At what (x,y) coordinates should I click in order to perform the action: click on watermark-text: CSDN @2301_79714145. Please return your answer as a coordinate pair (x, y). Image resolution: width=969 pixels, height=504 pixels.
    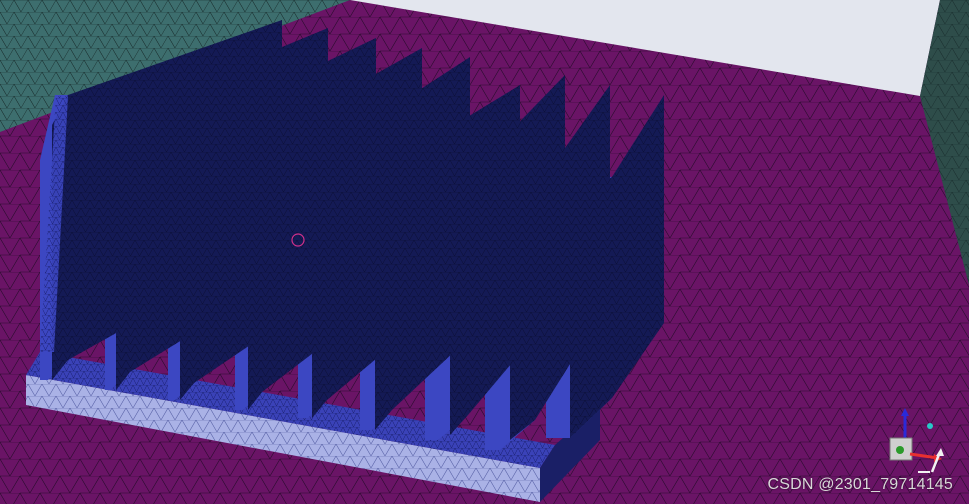
    Looking at the image, I should click on (860, 484).